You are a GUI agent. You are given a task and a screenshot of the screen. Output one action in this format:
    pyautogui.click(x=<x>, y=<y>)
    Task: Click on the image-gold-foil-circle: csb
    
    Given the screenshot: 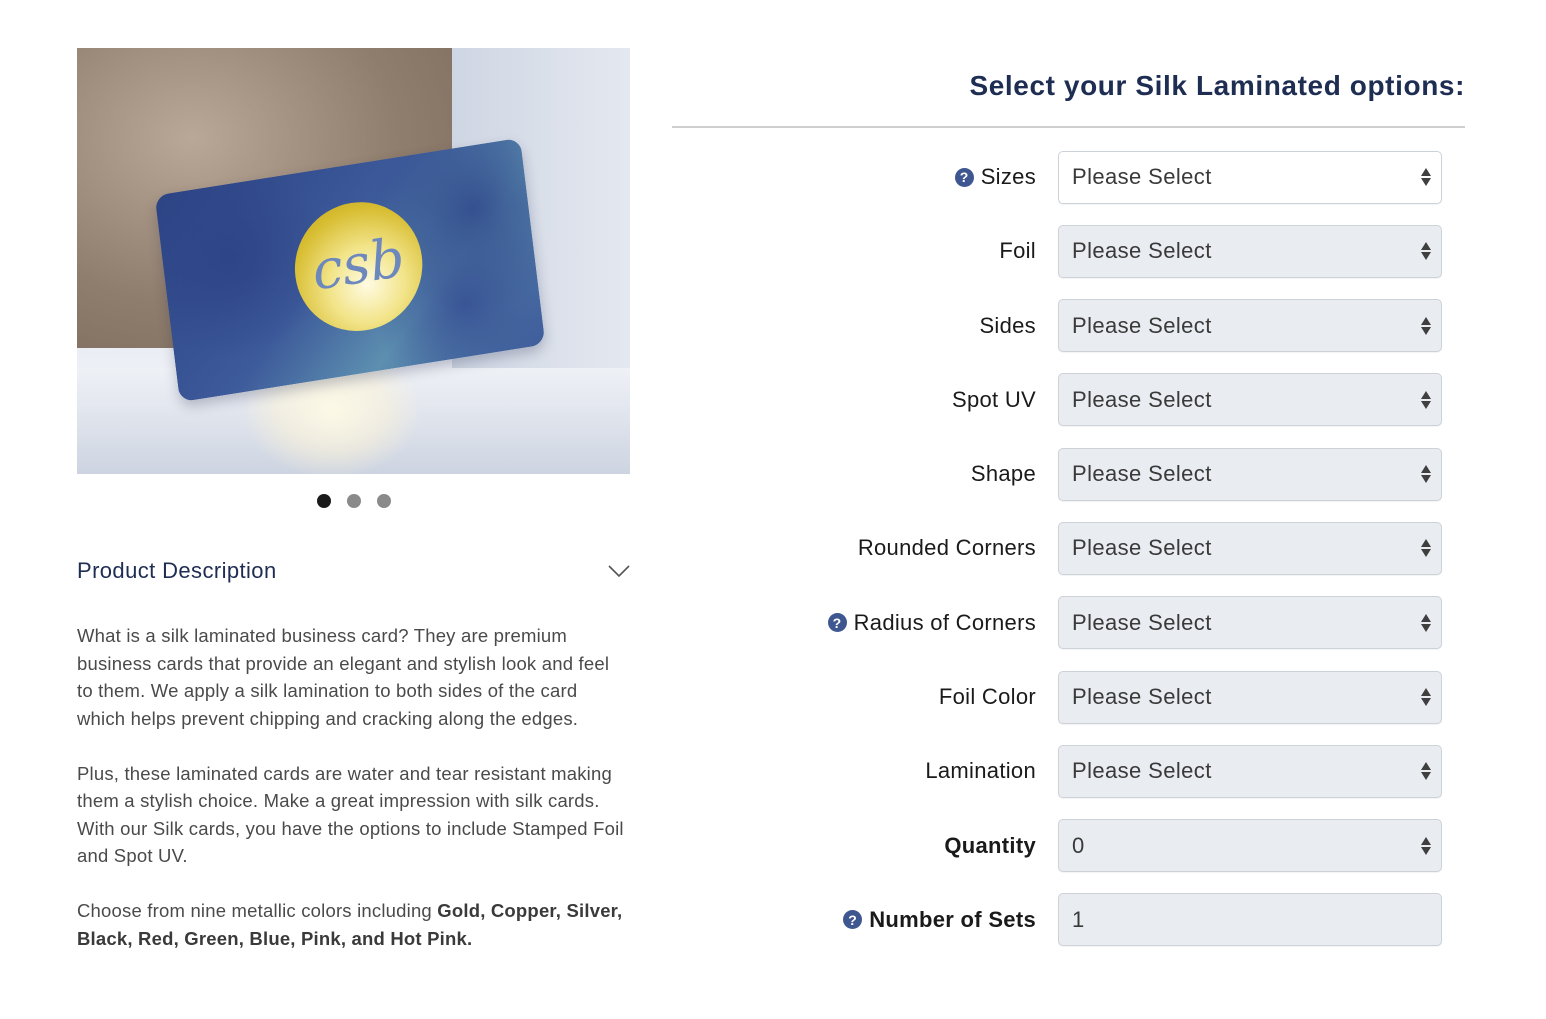 What is the action you would take?
    pyautogui.click(x=358, y=267)
    